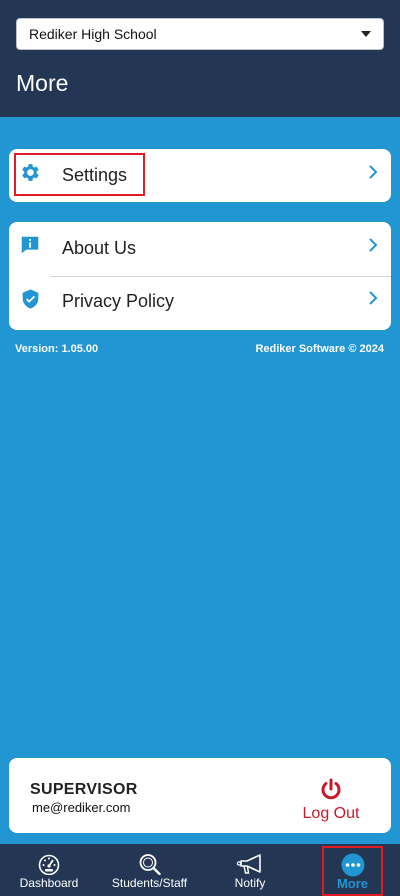 This screenshot has height=896, width=400. I want to click on caret-down-icon, so click(366, 34).